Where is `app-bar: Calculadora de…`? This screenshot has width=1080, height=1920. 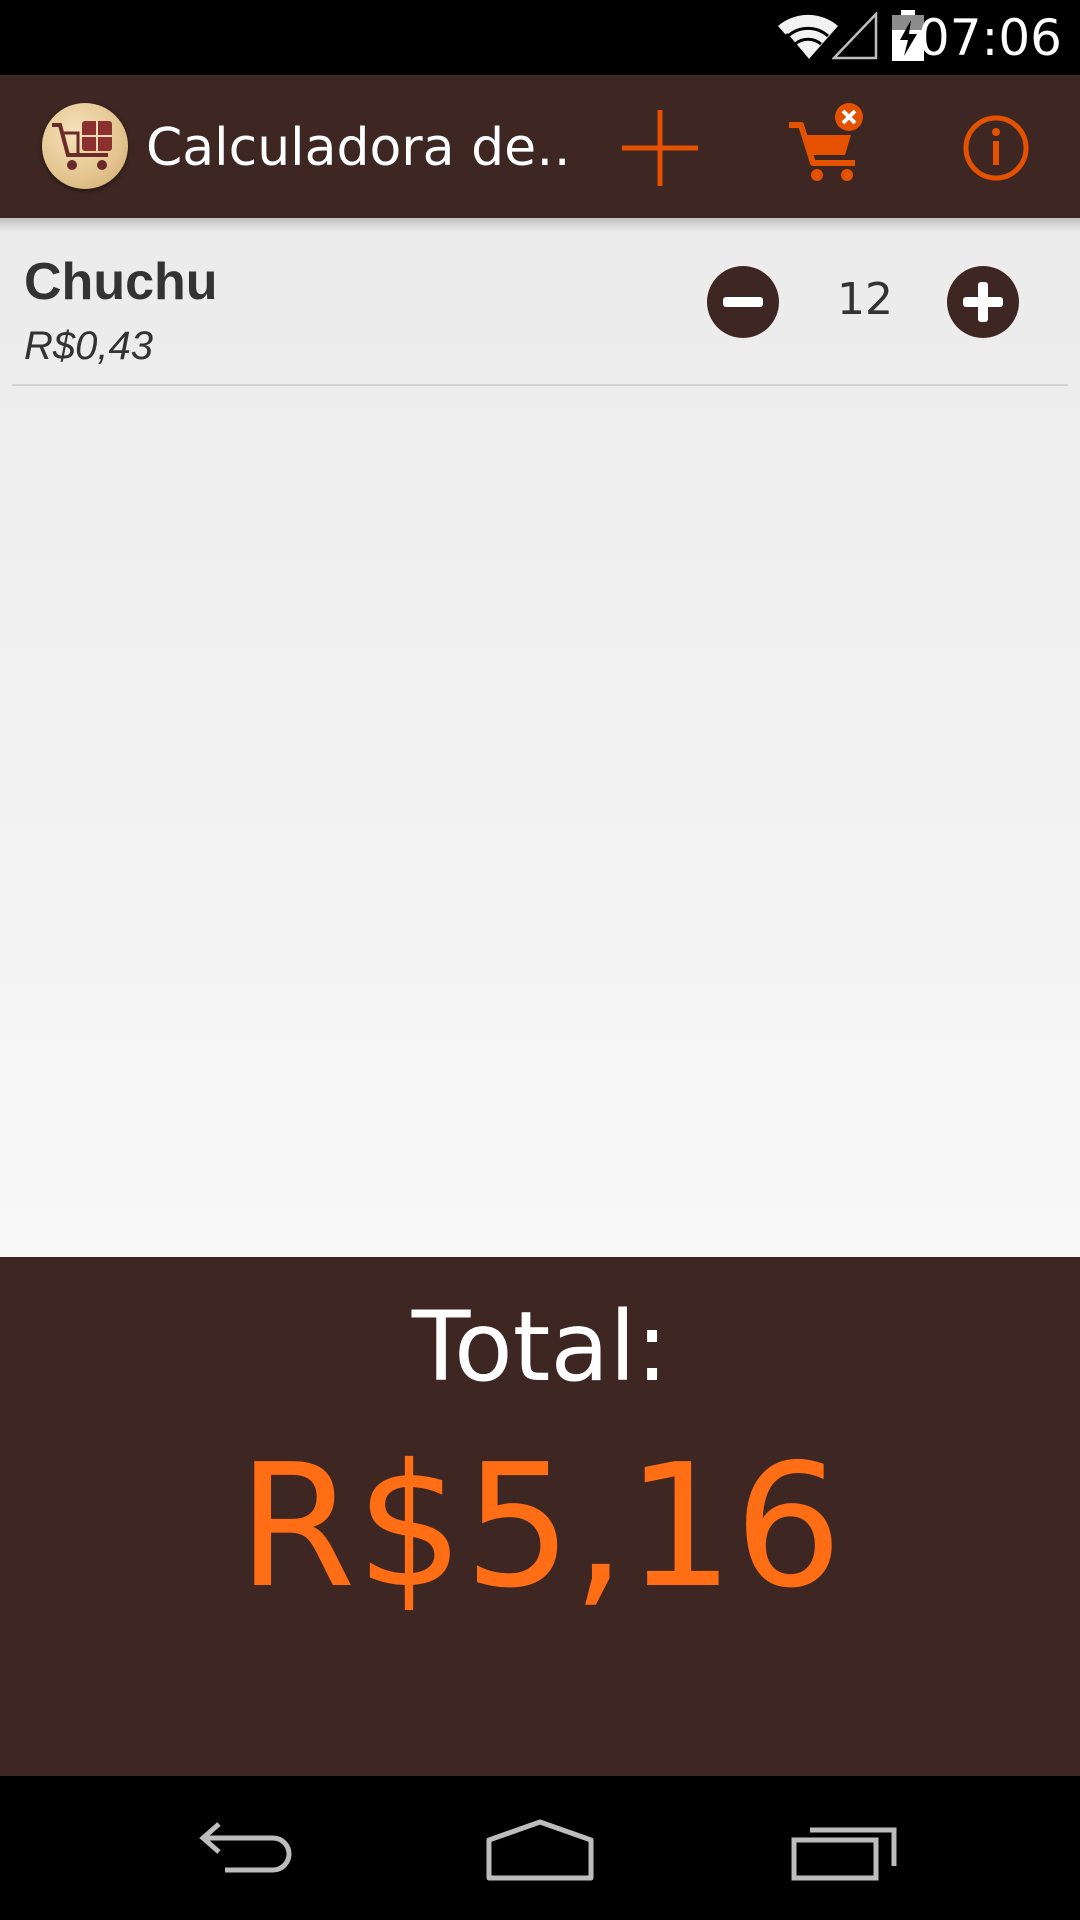 app-bar: Calculadora de… is located at coordinates (540, 146).